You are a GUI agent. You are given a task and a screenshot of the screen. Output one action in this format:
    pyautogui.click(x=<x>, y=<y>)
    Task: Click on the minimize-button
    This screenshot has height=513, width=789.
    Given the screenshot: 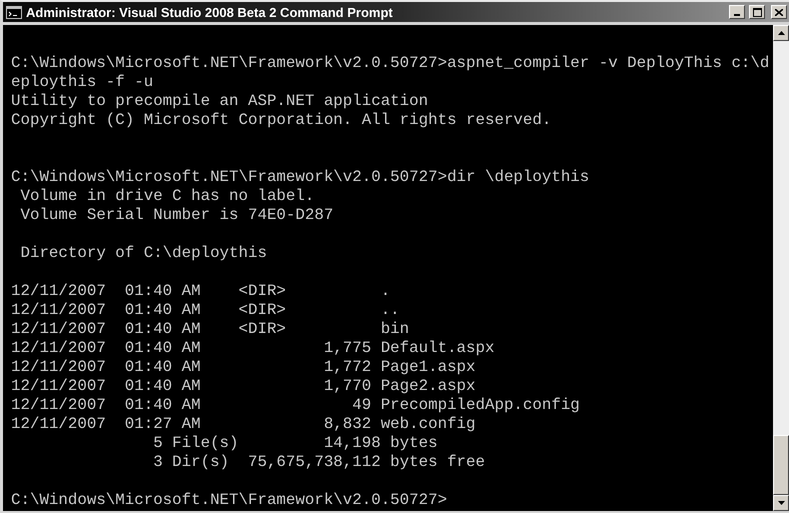 What is the action you would take?
    pyautogui.click(x=737, y=12)
    